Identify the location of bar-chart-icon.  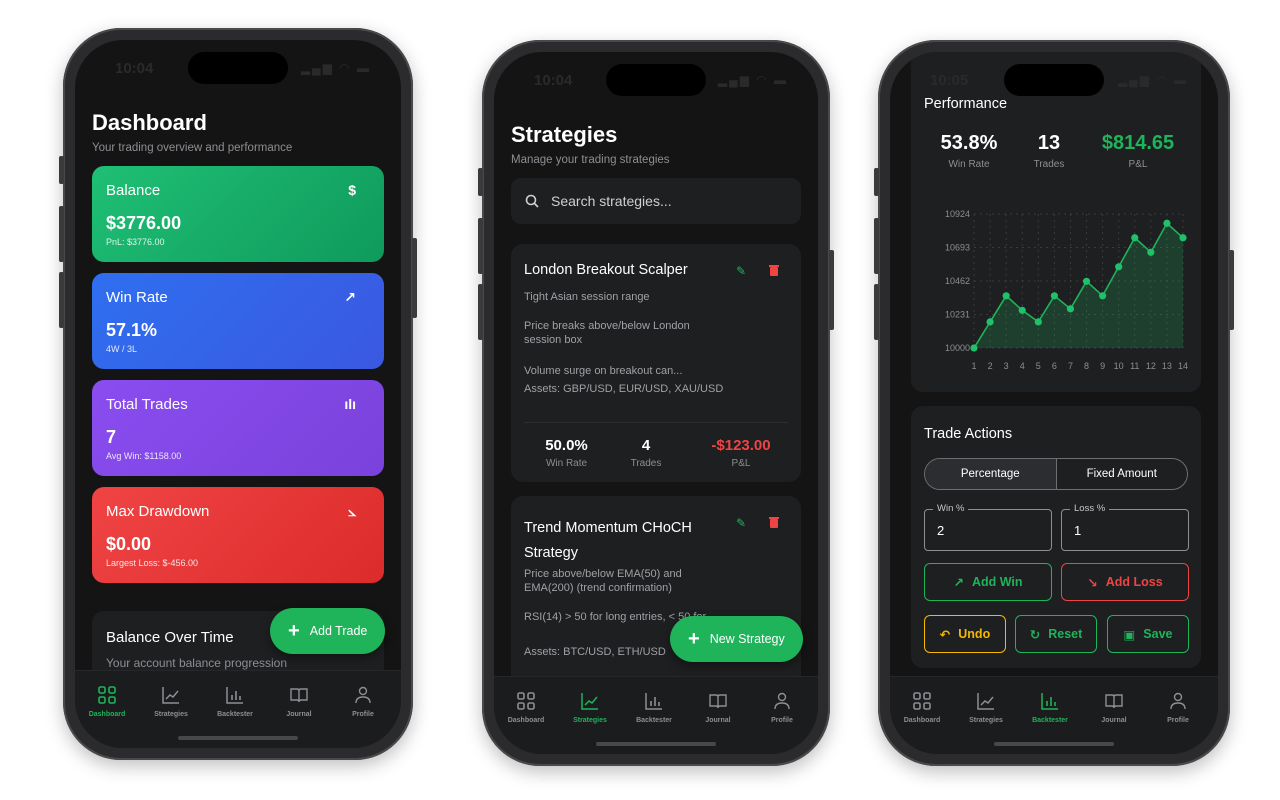
(653, 701).